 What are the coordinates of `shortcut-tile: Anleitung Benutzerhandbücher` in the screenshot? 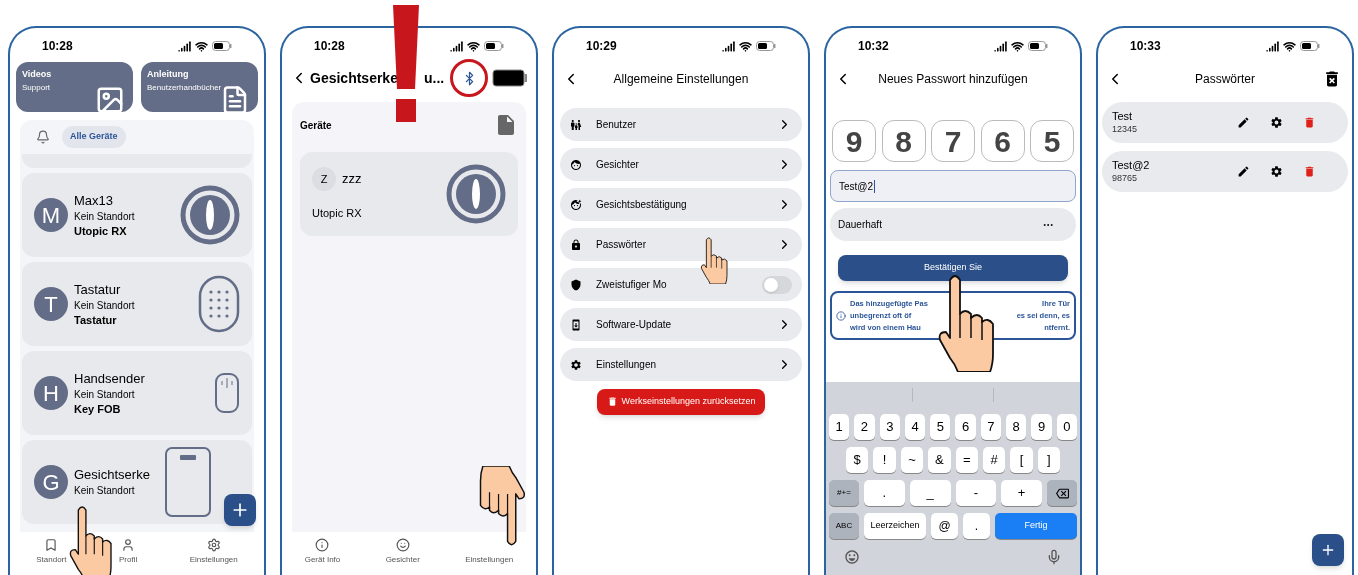 It's located at (199, 87).